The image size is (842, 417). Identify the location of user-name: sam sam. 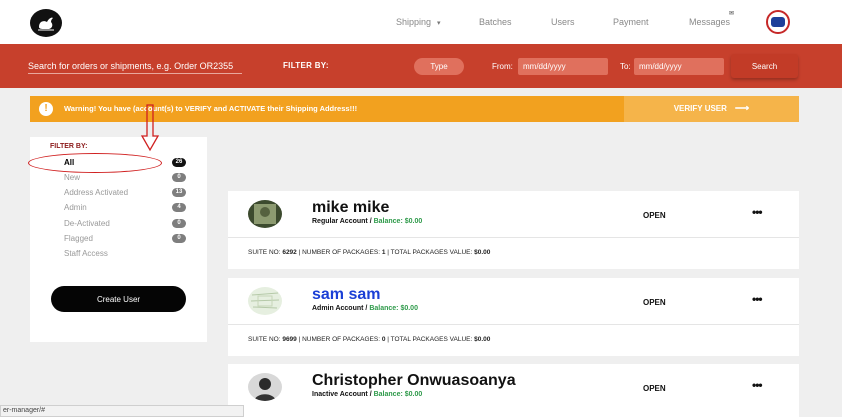
(346, 294).